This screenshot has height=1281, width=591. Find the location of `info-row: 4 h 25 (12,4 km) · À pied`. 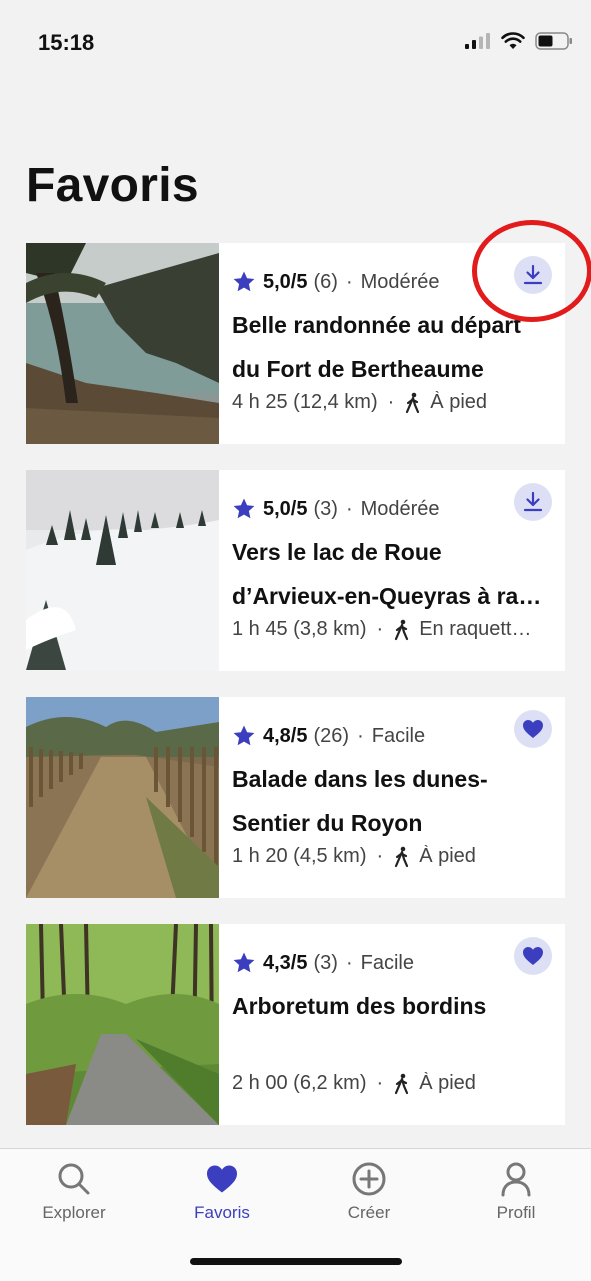

info-row: 4 h 25 (12,4 km) · À pied is located at coordinates (392, 402).